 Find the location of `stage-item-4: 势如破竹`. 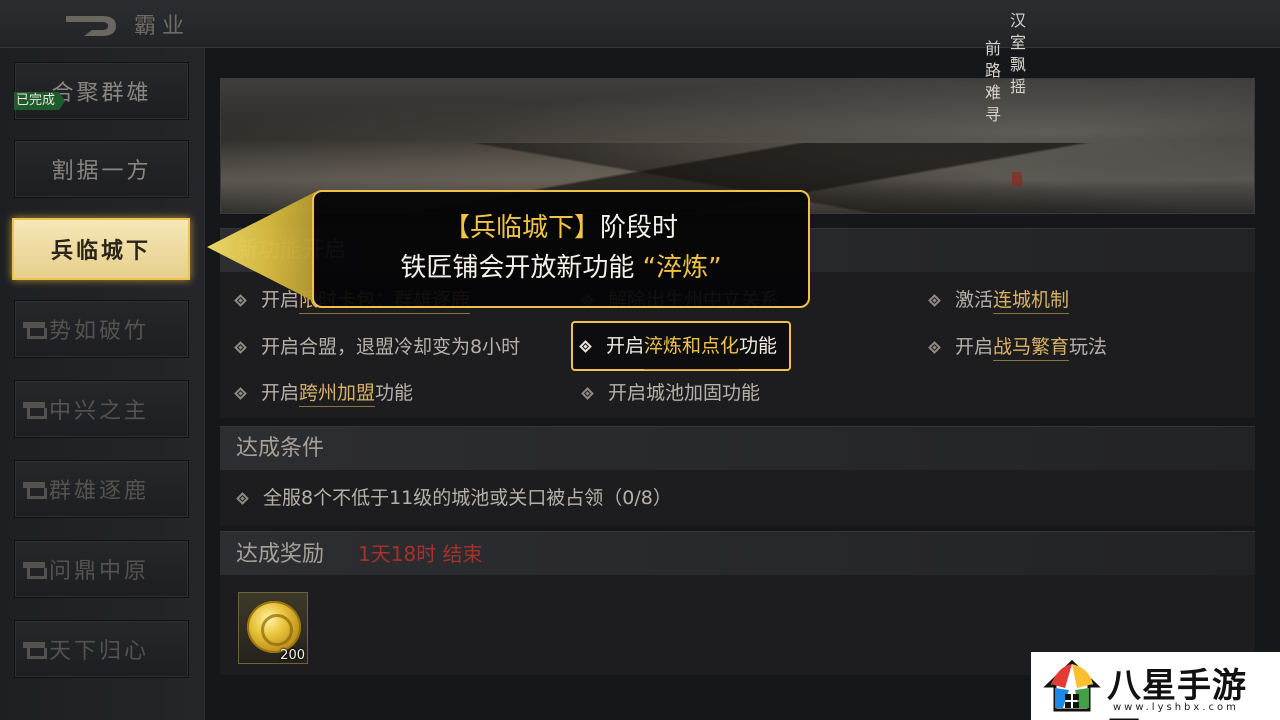

stage-item-4: 势如破竹 is located at coordinates (101, 329).